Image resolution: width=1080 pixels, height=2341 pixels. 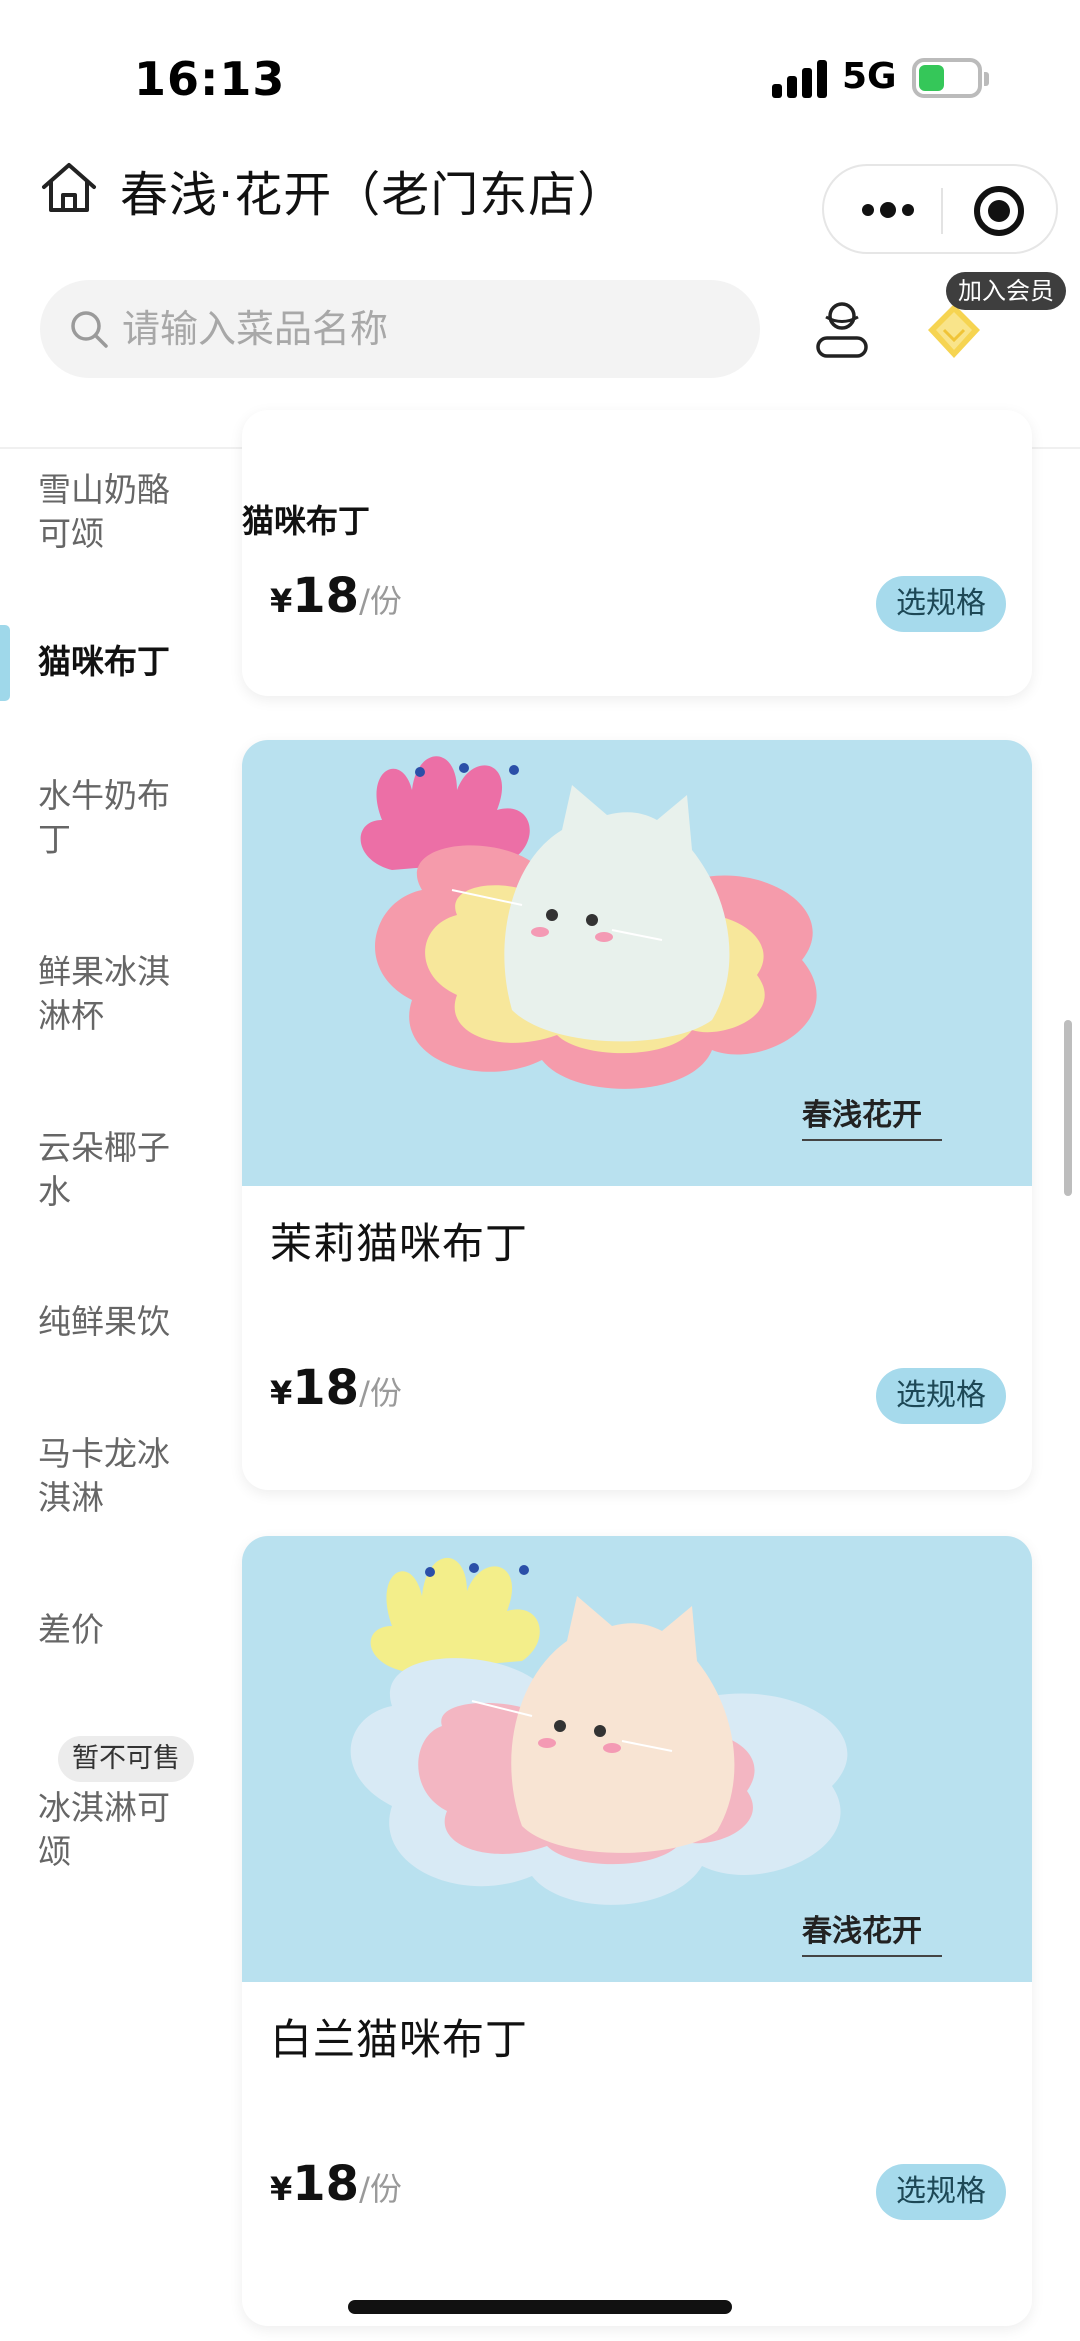 What do you see at coordinates (89, 329) in the screenshot?
I see `search-icon` at bounding box center [89, 329].